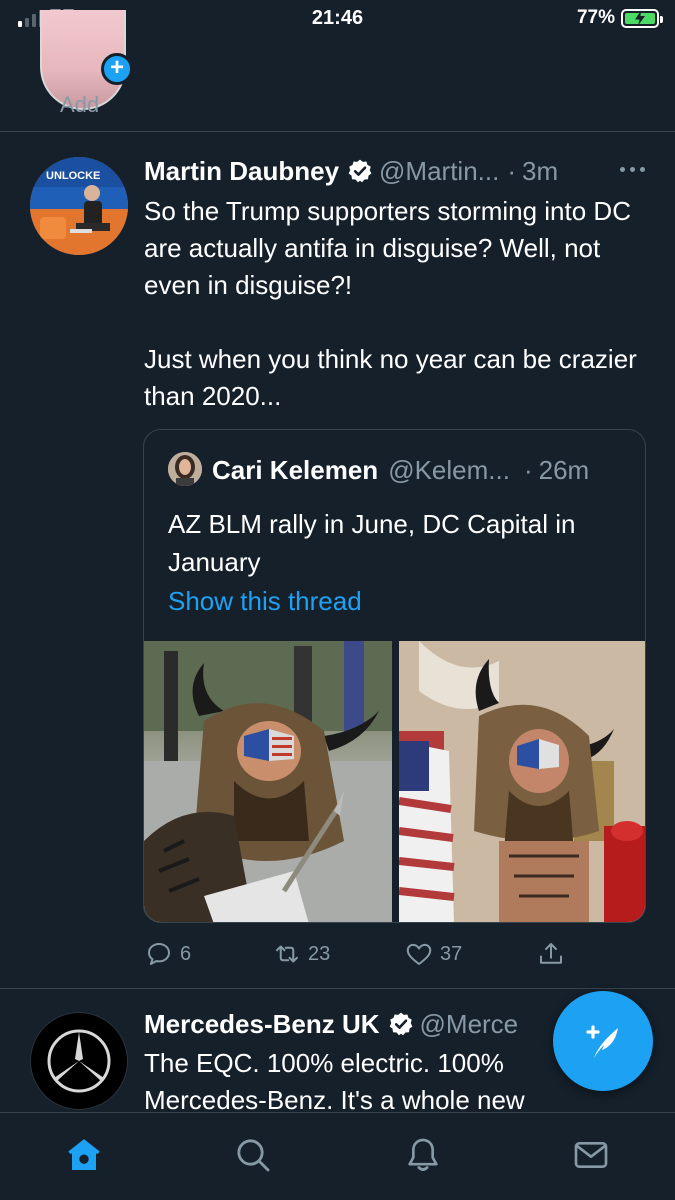 The image size is (675, 1200). I want to click on author-handle: @Merce, so click(469, 1024).